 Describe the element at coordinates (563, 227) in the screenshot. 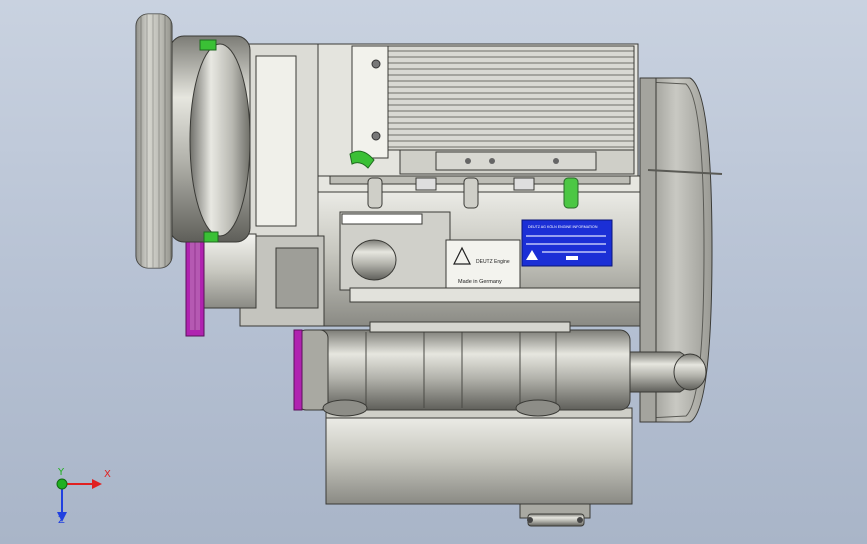

I see `nameplate-header: DEUTZ AG KÖLN ENGINE INFORMATION` at that location.